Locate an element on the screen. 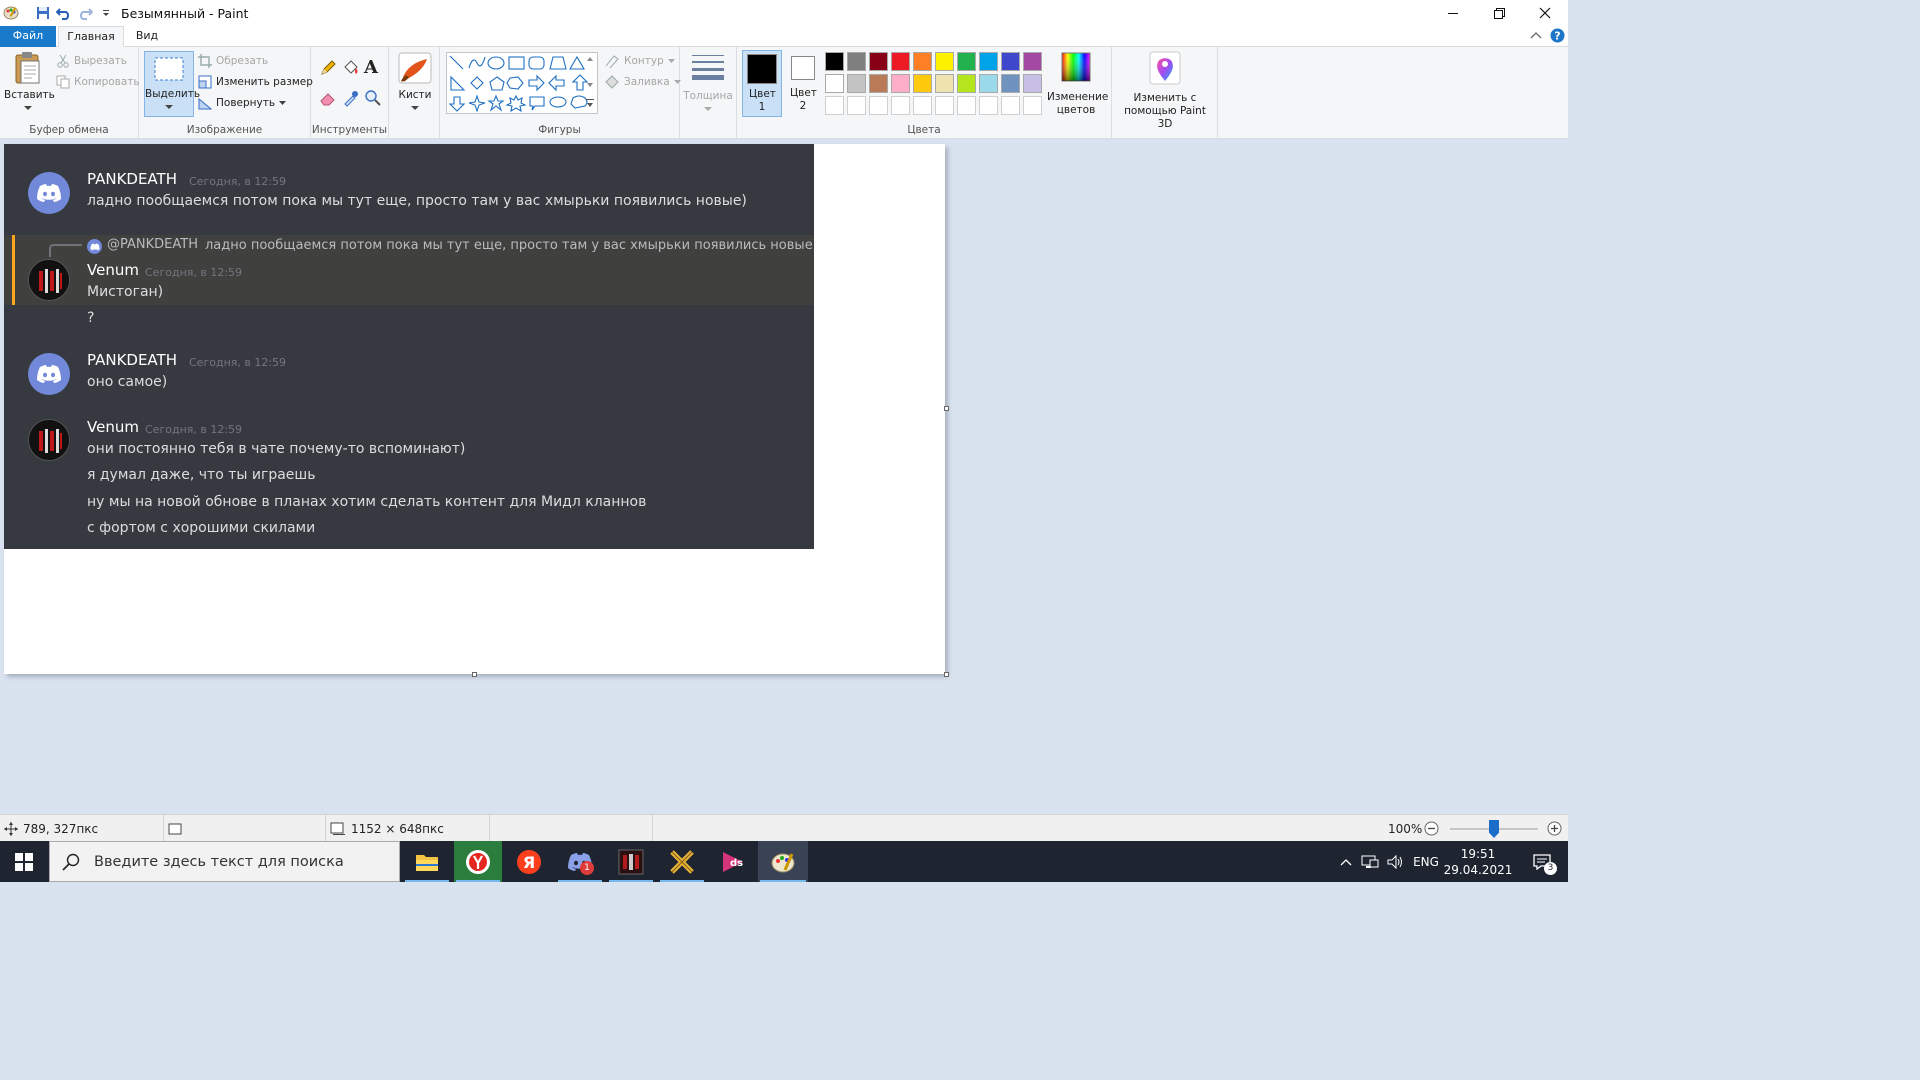  taskbar-app-explorer is located at coordinates (427, 861).